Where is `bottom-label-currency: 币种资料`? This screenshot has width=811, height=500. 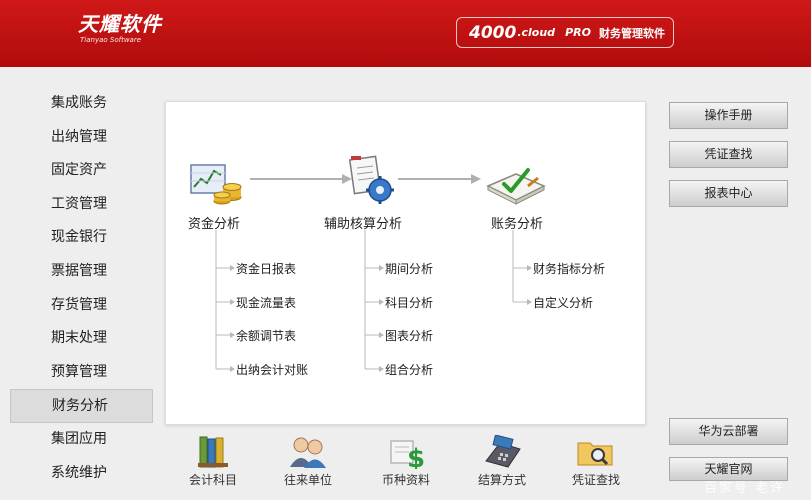
bottom-label-currency: 币种资料 is located at coordinates (405, 480).